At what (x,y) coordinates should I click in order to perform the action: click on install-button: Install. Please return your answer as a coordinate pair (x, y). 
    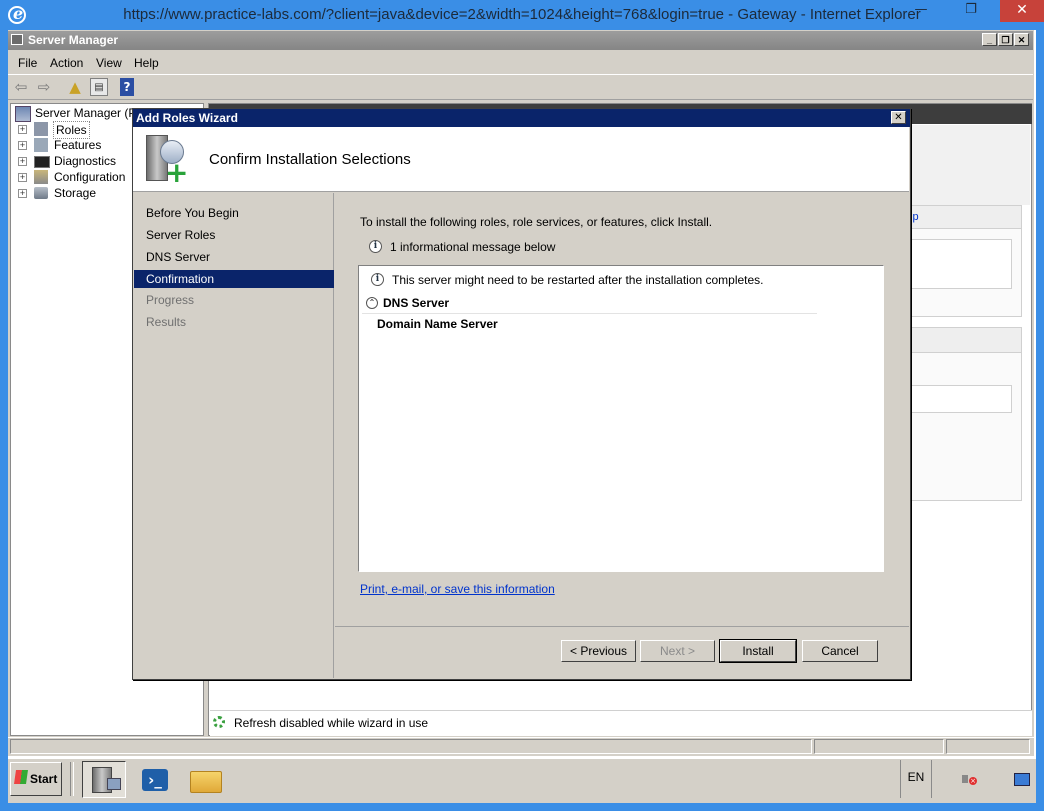
    Looking at the image, I should click on (758, 651).